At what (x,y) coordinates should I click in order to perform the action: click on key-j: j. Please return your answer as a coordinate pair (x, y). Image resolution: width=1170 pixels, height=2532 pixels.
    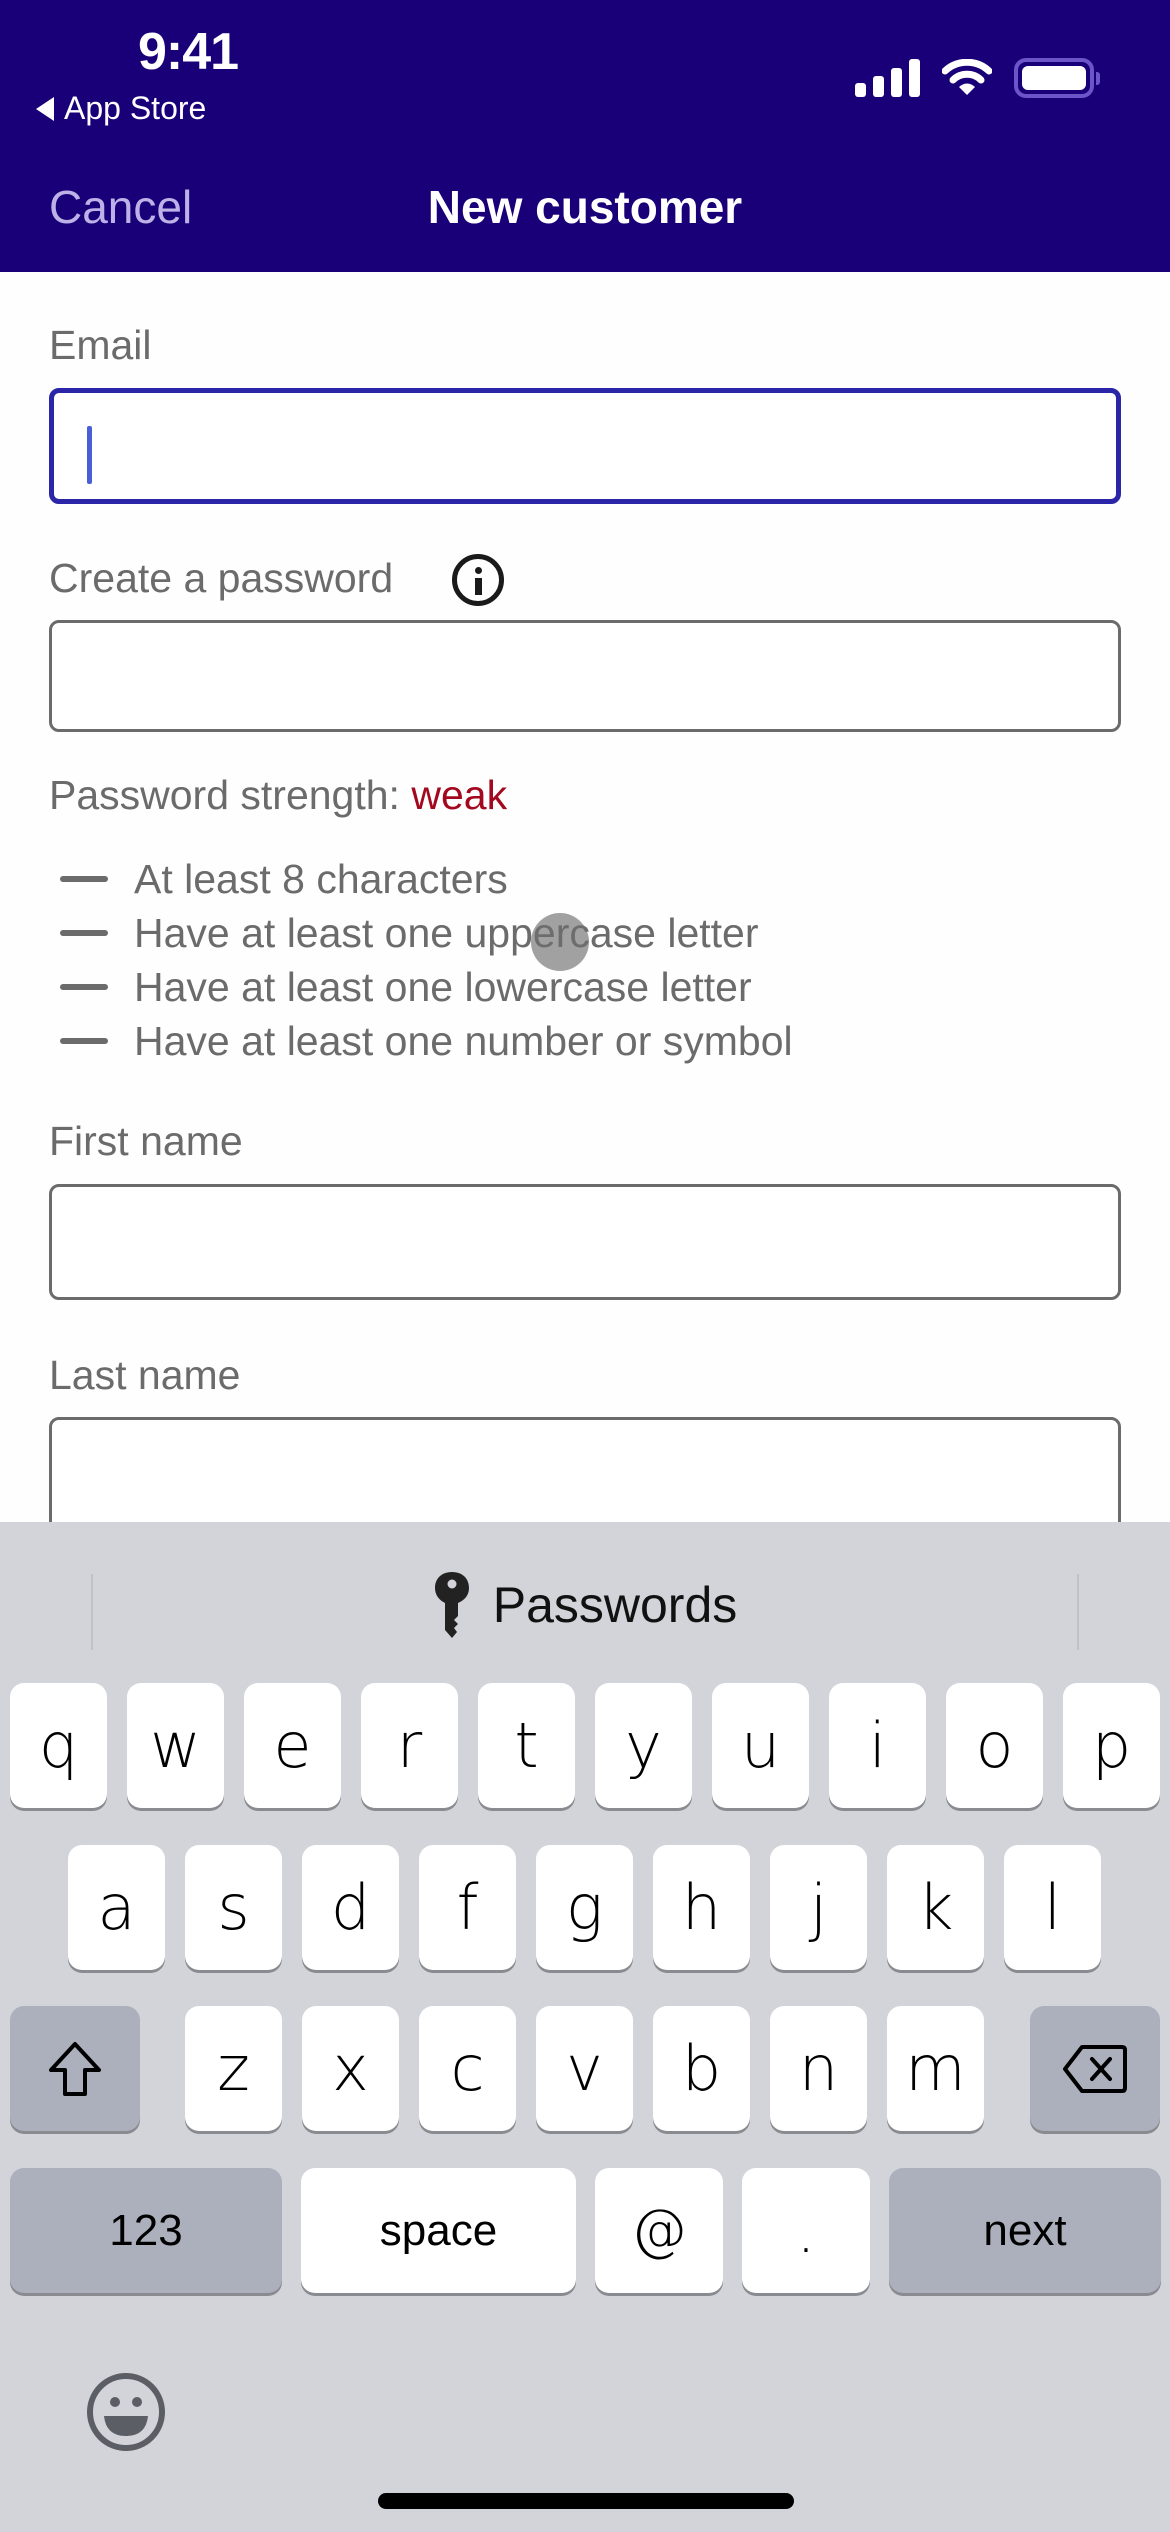
    Looking at the image, I should click on (818, 1907).